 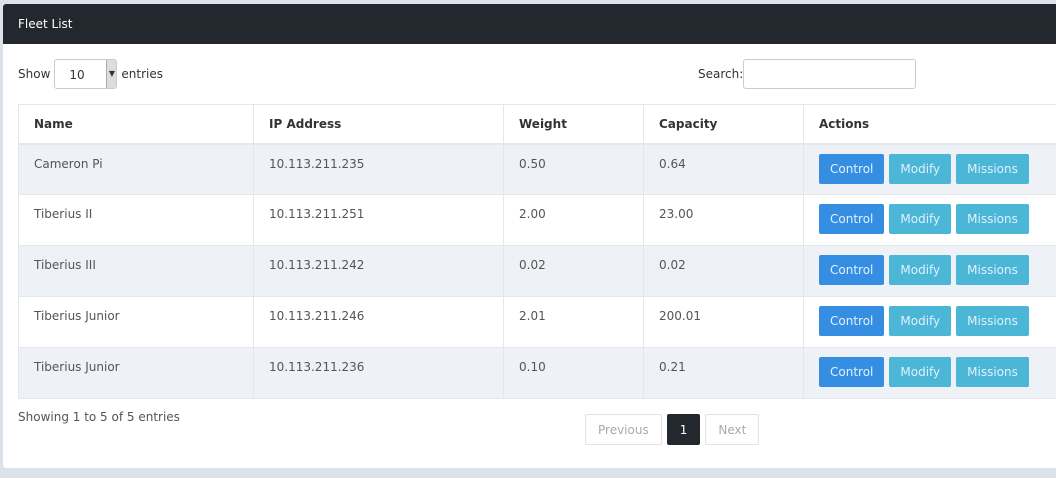 What do you see at coordinates (573, 373) in the screenshot?
I see `cell-weight: 0.10` at bounding box center [573, 373].